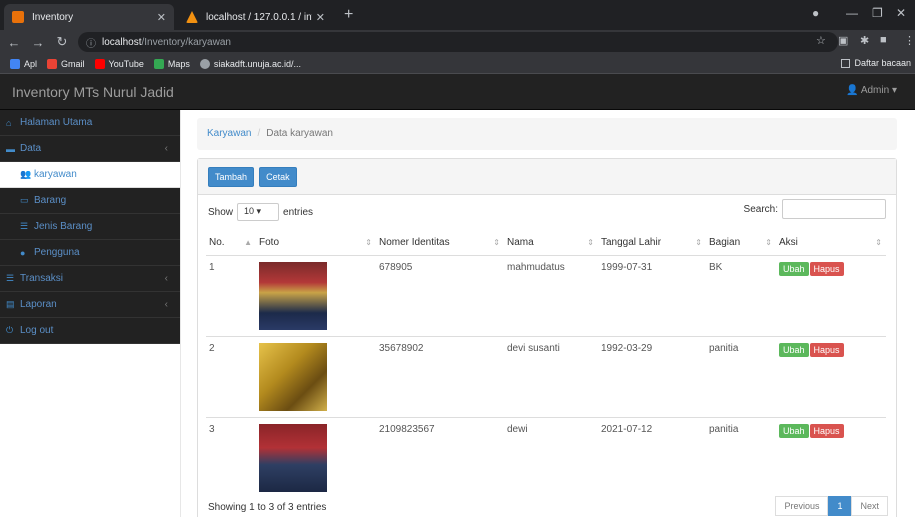 The height and width of the screenshot is (517, 915). Describe the element at coordinates (231, 177) in the screenshot. I see `add-button: Tambah` at that location.